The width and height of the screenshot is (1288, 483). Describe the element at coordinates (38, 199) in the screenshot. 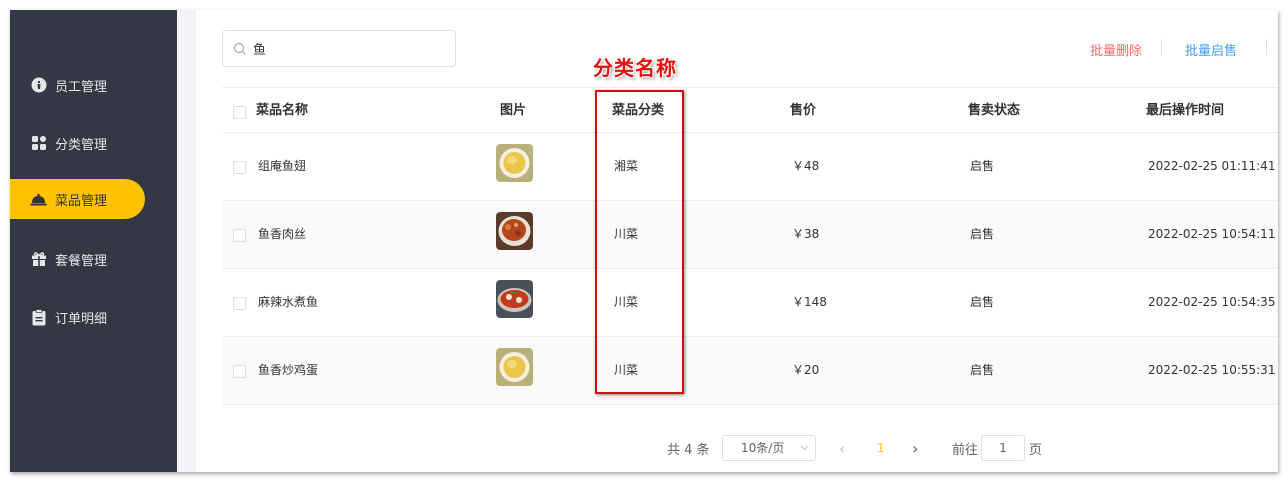

I see `dish-icon` at that location.